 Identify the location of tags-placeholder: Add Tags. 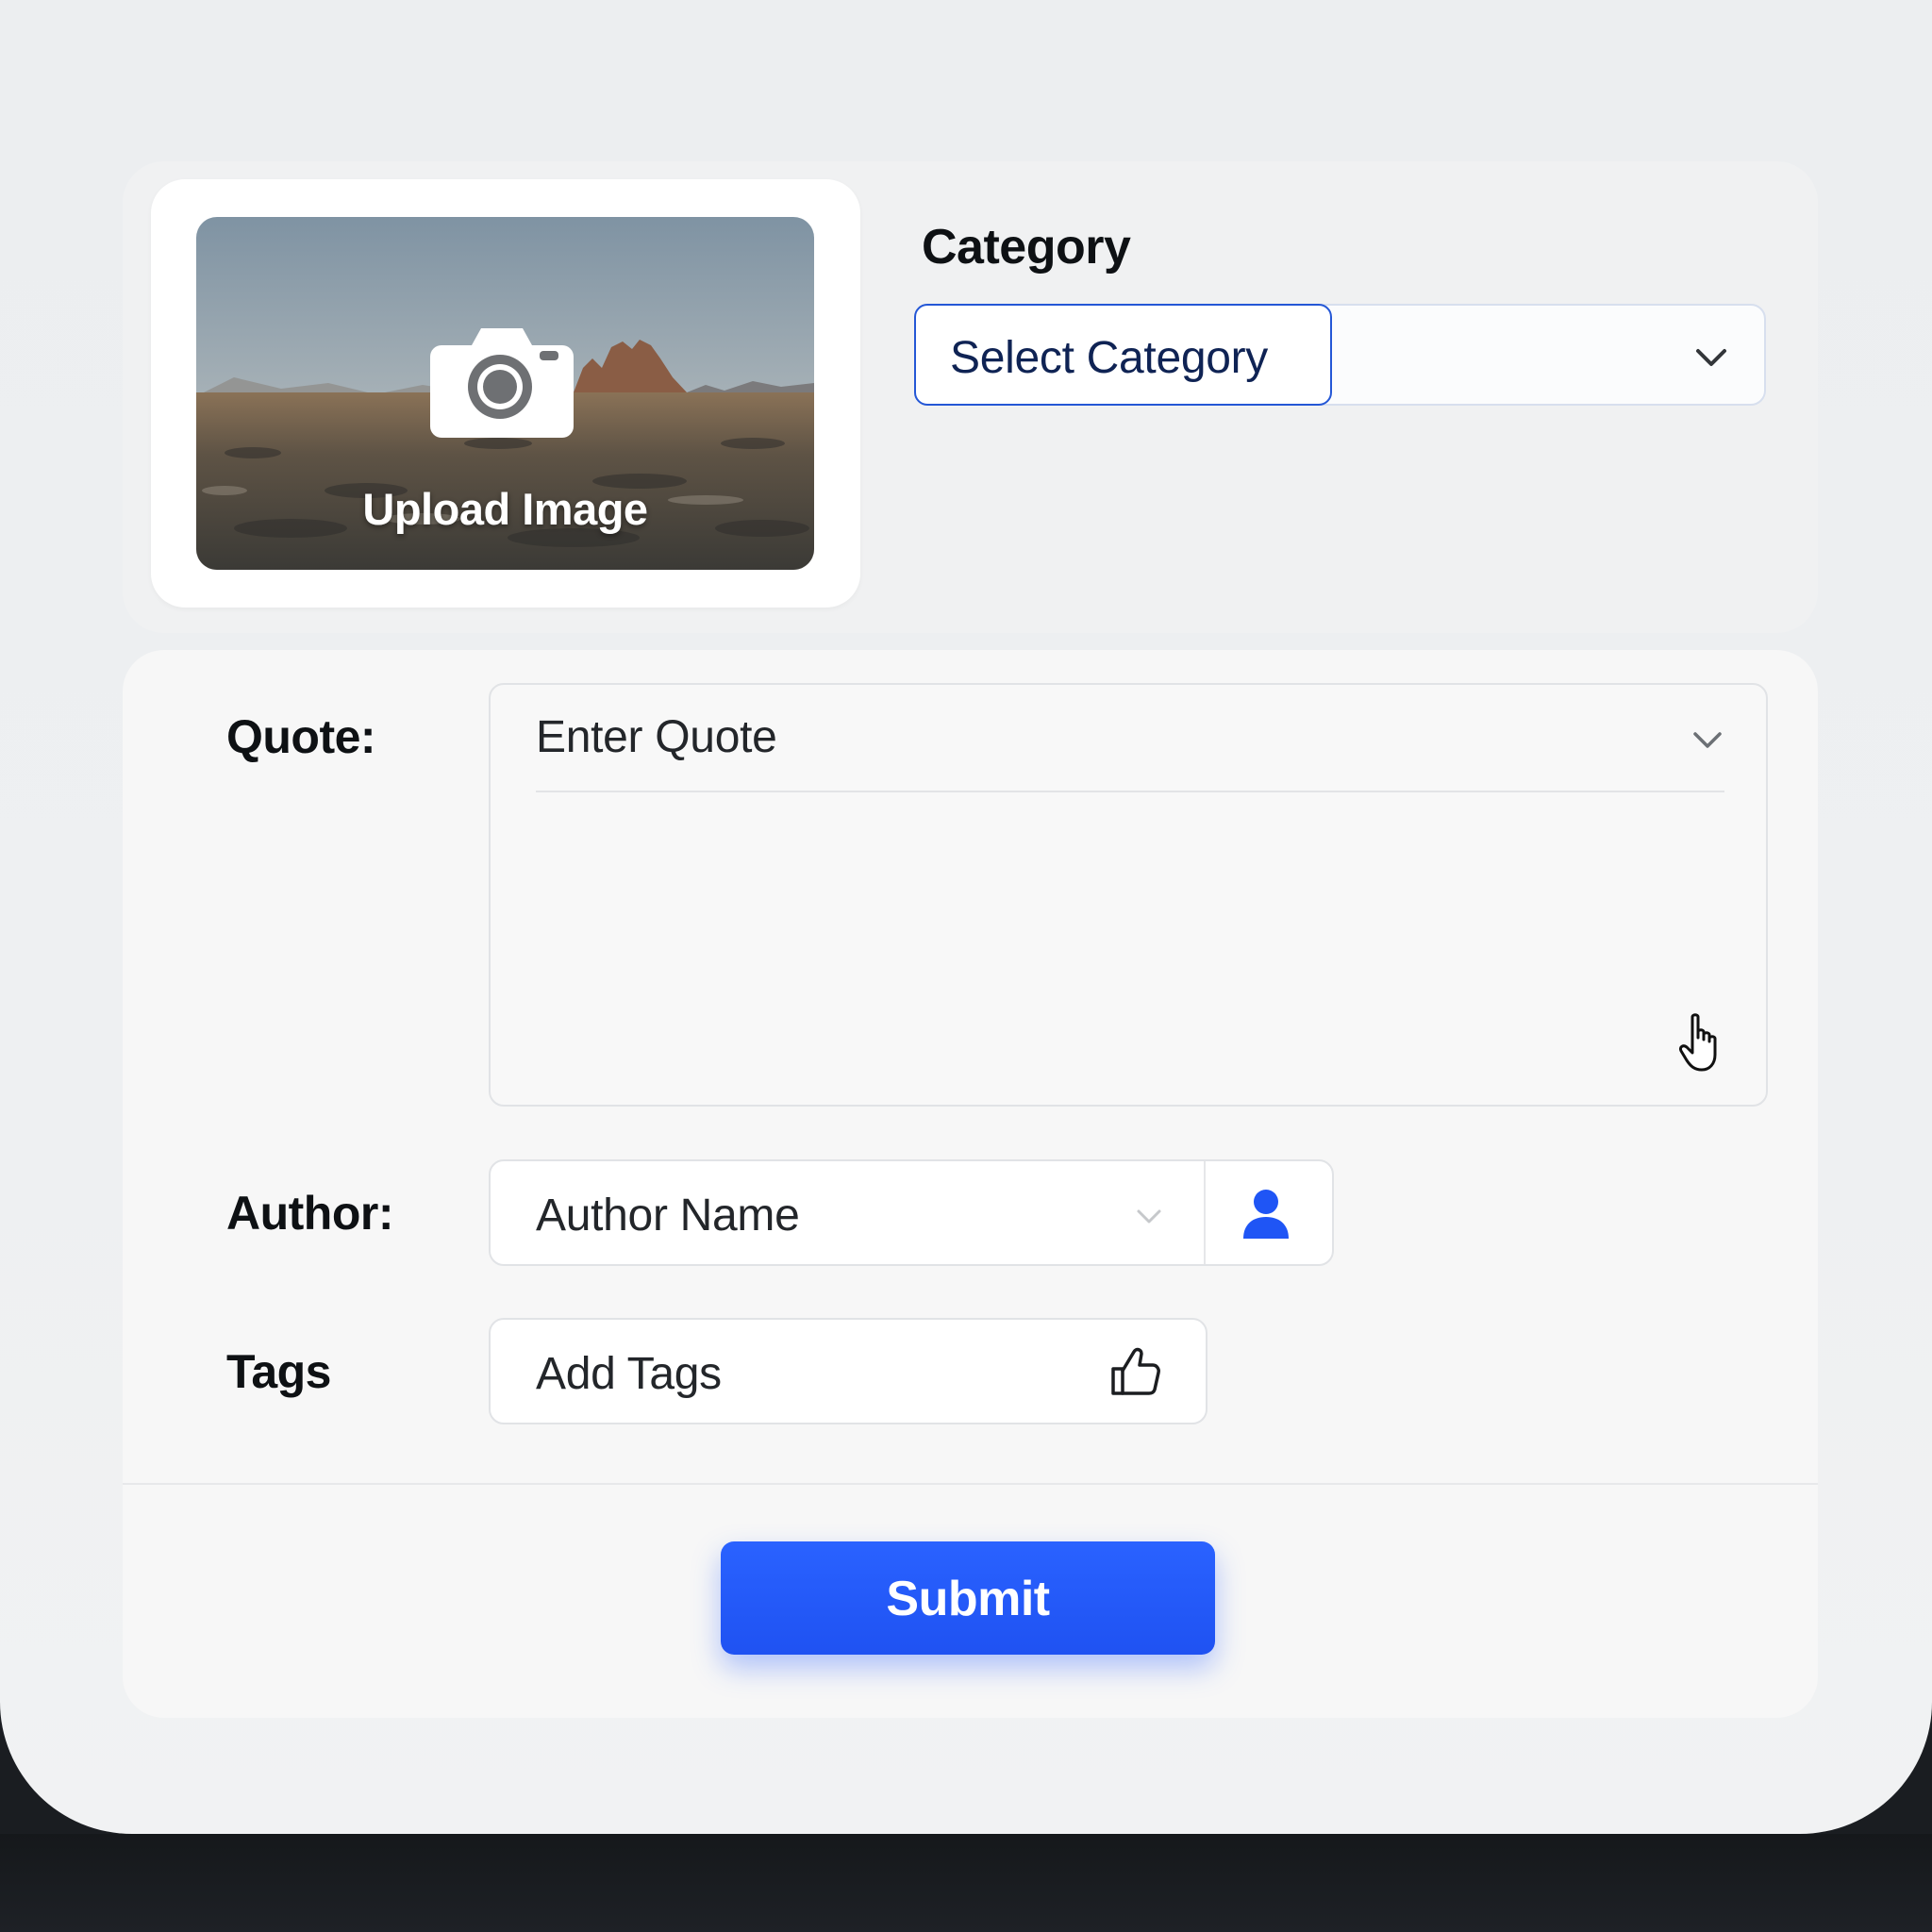
(629, 1374).